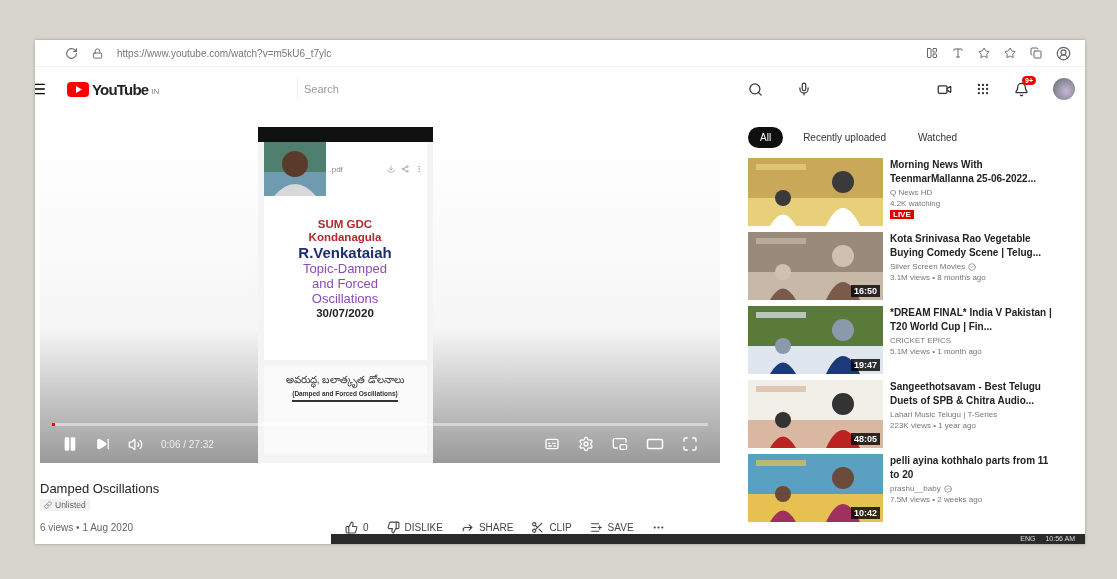  I want to click on slide-text: and Forced, so click(345, 284).